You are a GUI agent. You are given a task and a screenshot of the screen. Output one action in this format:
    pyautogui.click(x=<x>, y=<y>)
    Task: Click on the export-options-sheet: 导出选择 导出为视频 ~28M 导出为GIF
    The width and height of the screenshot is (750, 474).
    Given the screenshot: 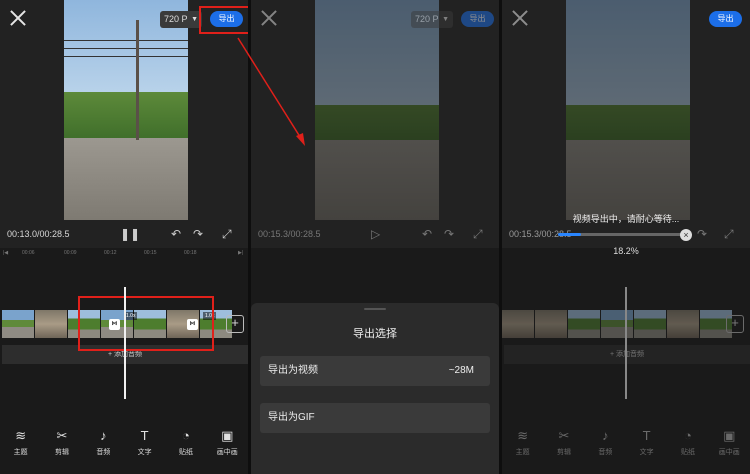 What is the action you would take?
    pyautogui.click(x=375, y=388)
    